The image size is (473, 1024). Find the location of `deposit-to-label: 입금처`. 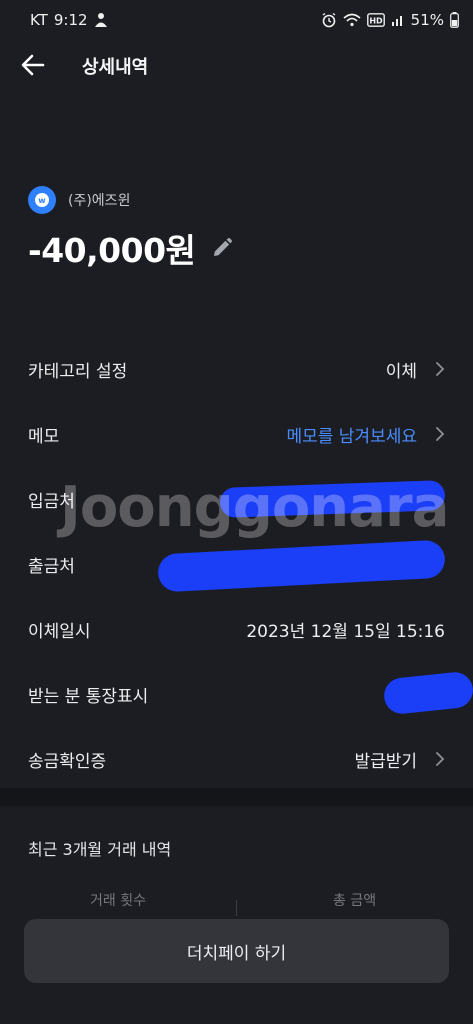

deposit-to-label: 입금처 is located at coordinates (51, 502).